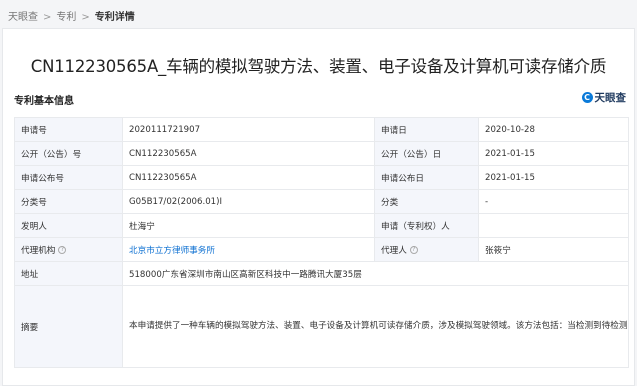  What do you see at coordinates (38, 250) in the screenshot?
I see `agency-label-text: 代理机构` at bounding box center [38, 250].